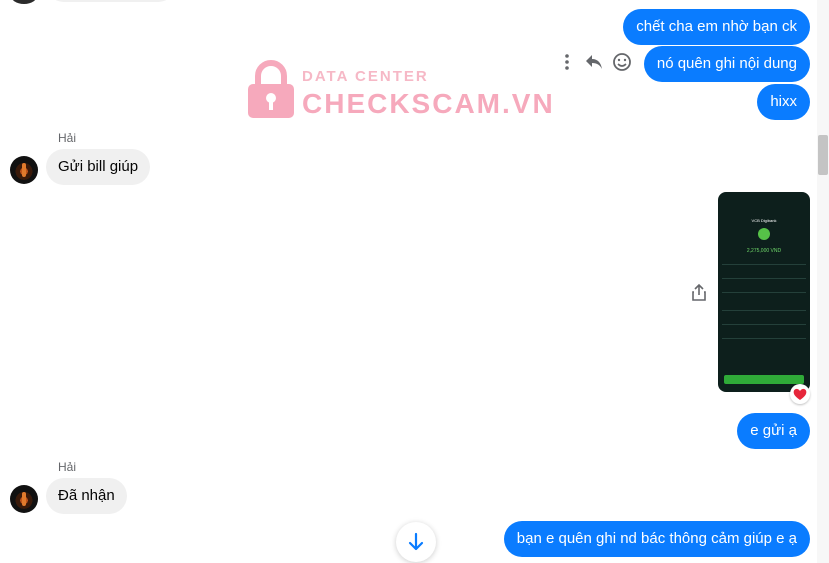  I want to click on scrollbar-thumb, so click(823, 155).